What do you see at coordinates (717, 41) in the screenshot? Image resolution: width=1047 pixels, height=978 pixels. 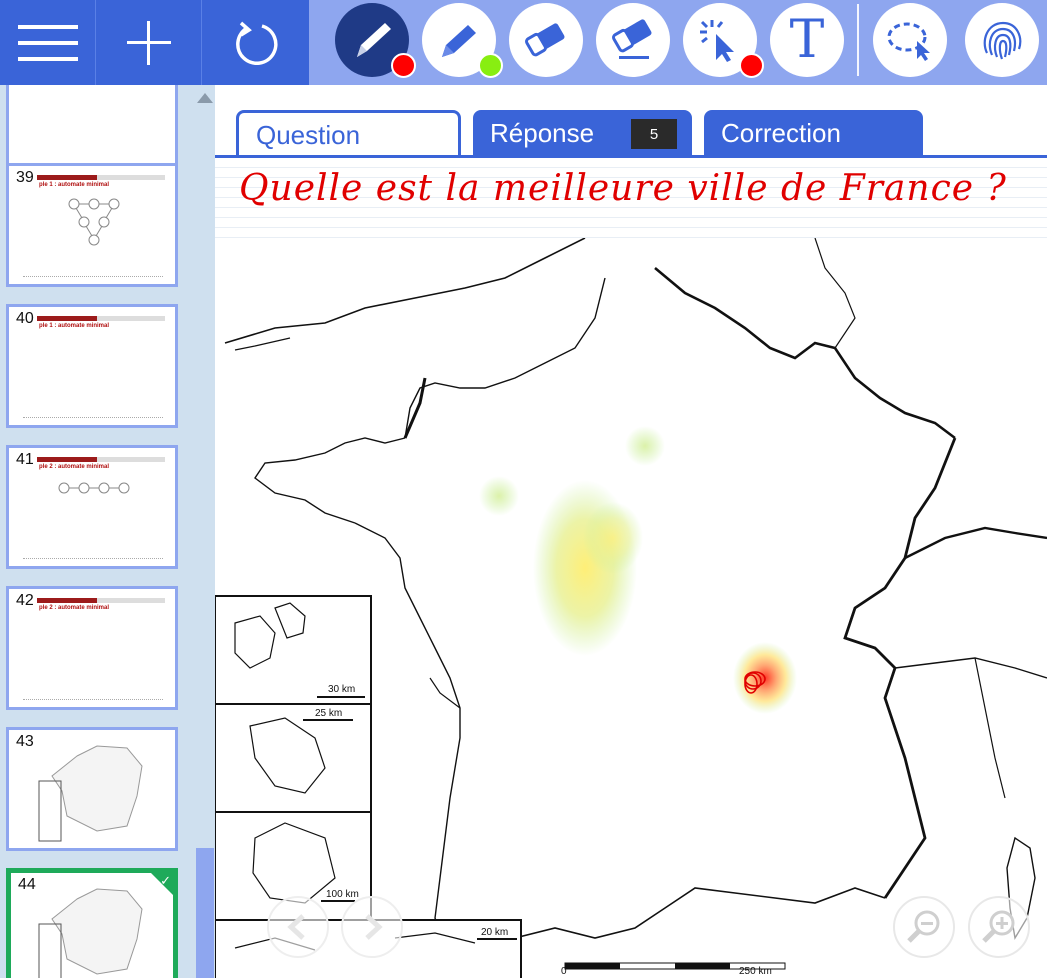 I see `laser-pointer-icon` at bounding box center [717, 41].